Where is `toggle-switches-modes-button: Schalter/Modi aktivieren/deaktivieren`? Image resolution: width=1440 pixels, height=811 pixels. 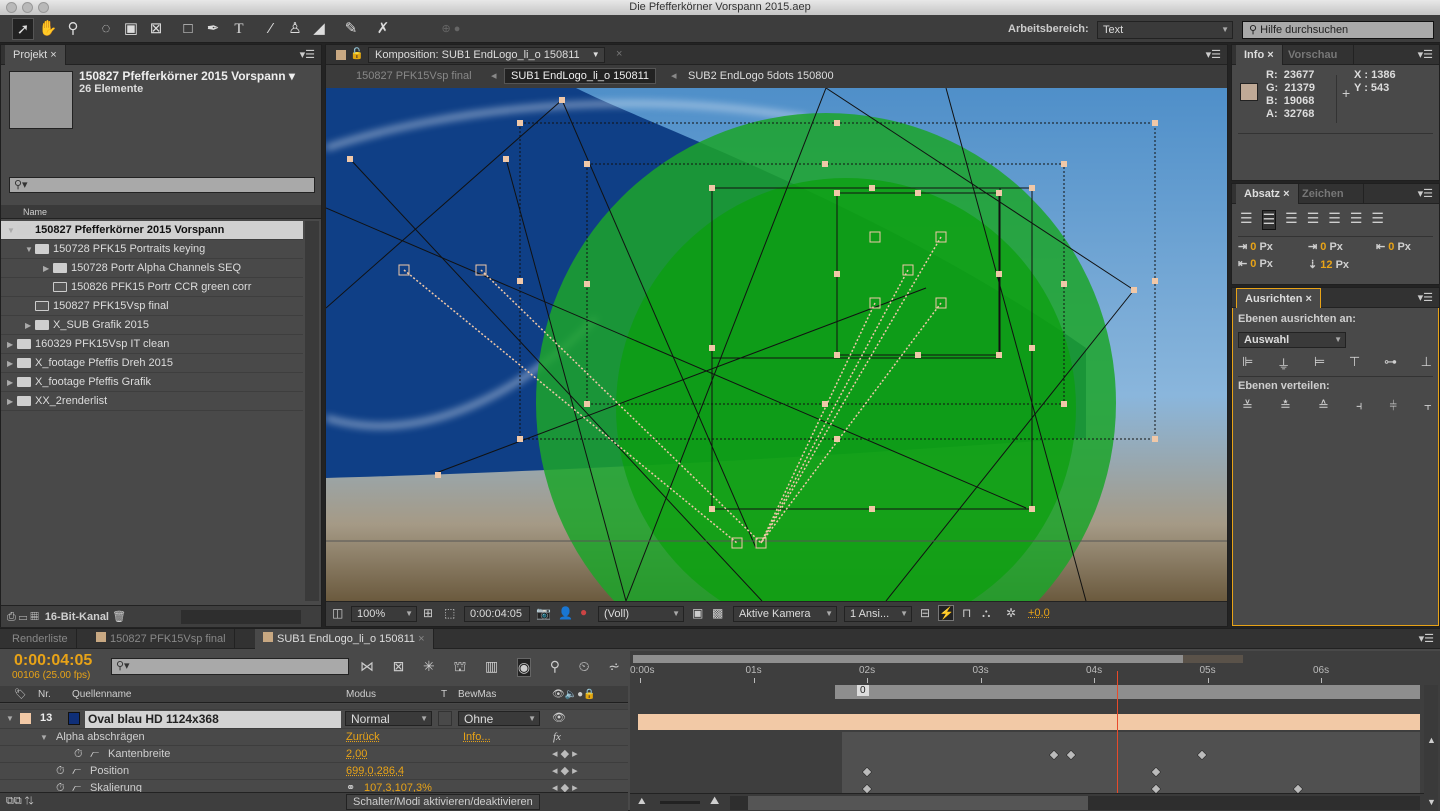
toggle-switches-modes-button: Schalter/Modi aktivieren/deaktivieren is located at coordinates (443, 802).